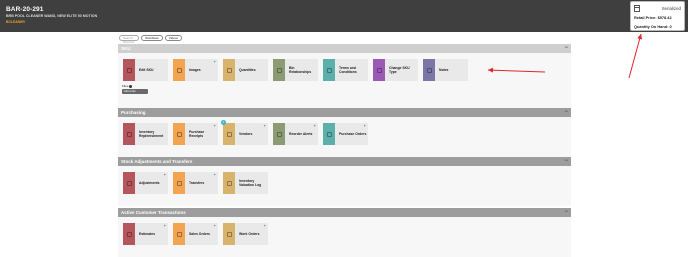 This screenshot has height=257, width=688. I want to click on tile-purchasing-1: Purchase Receipts +, so click(195, 134).